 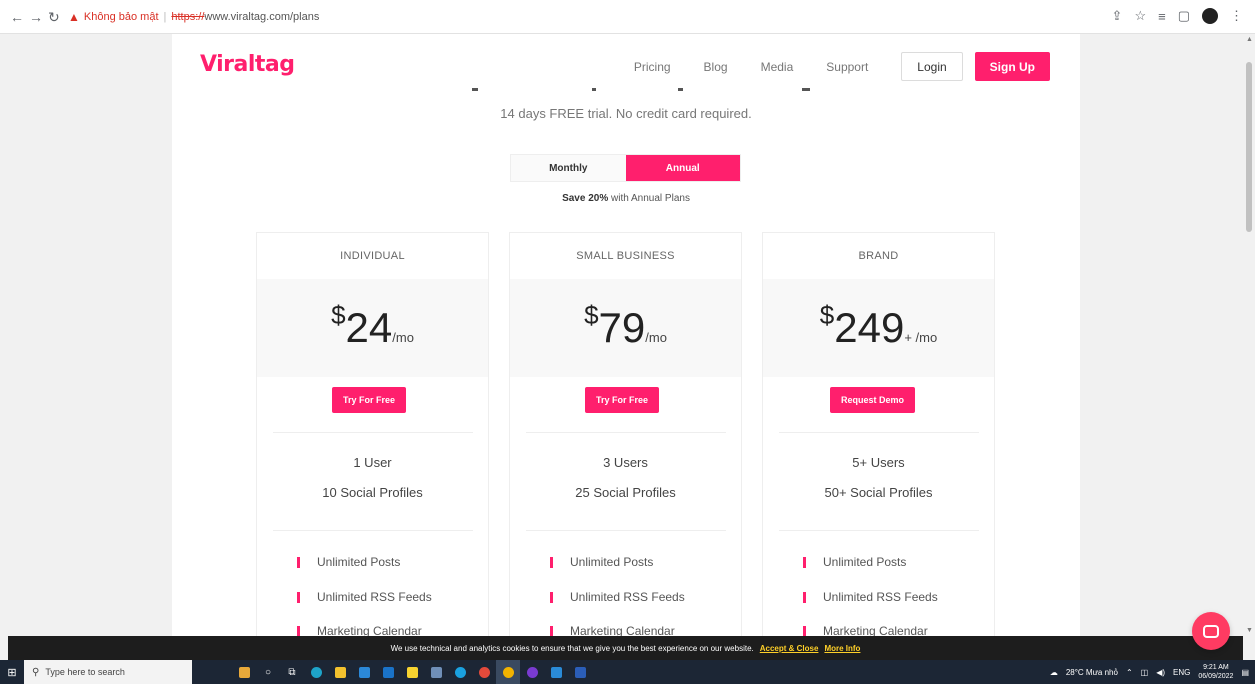 What do you see at coordinates (777, 67) in the screenshot?
I see `menu-media: Media` at bounding box center [777, 67].